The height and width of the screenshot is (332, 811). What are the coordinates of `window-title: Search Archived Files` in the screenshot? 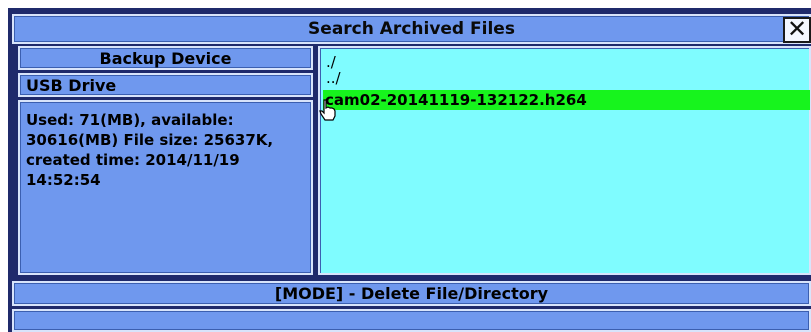 It's located at (411, 29).